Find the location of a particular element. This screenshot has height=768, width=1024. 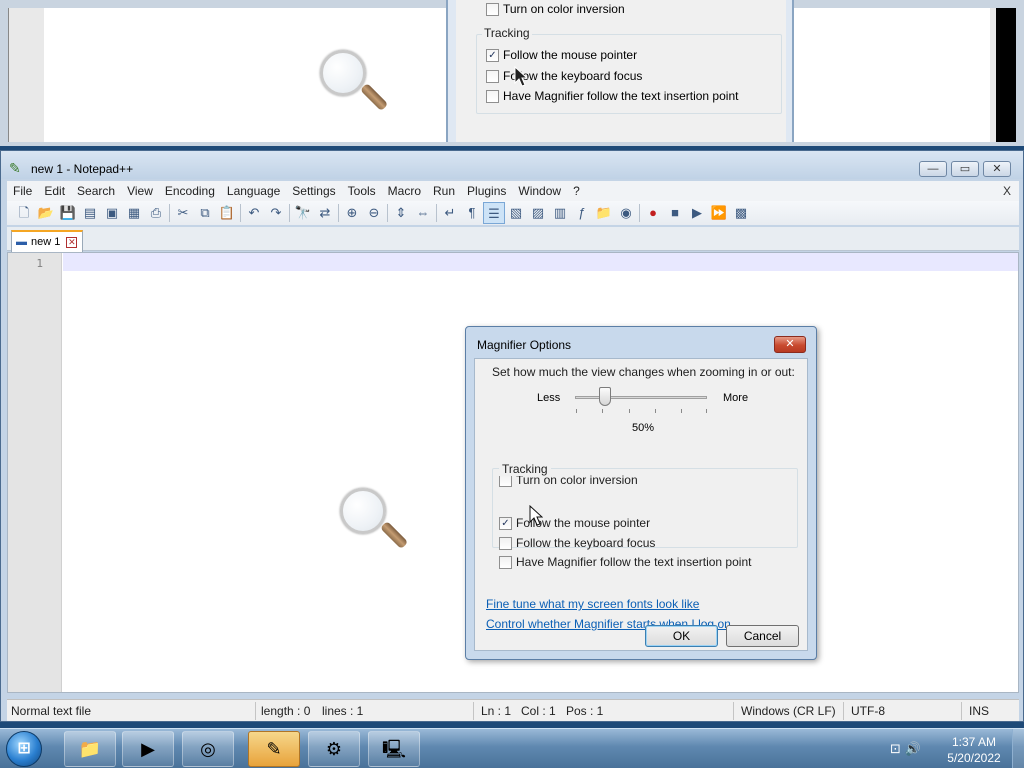

menu-run: Run is located at coordinates (444, 191).